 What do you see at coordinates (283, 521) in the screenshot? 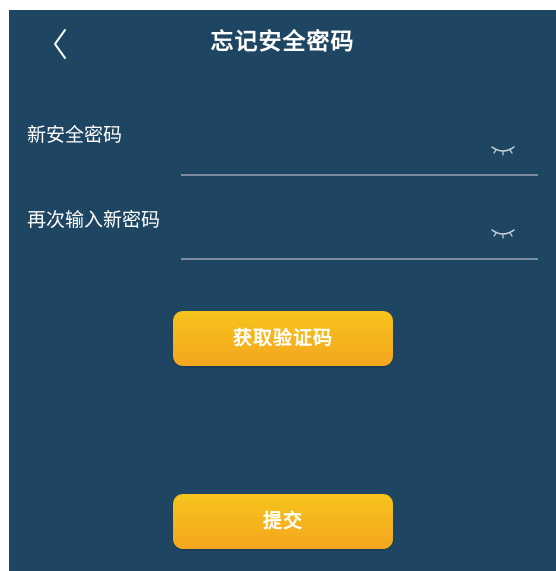
I see `submit-button: 提交` at bounding box center [283, 521].